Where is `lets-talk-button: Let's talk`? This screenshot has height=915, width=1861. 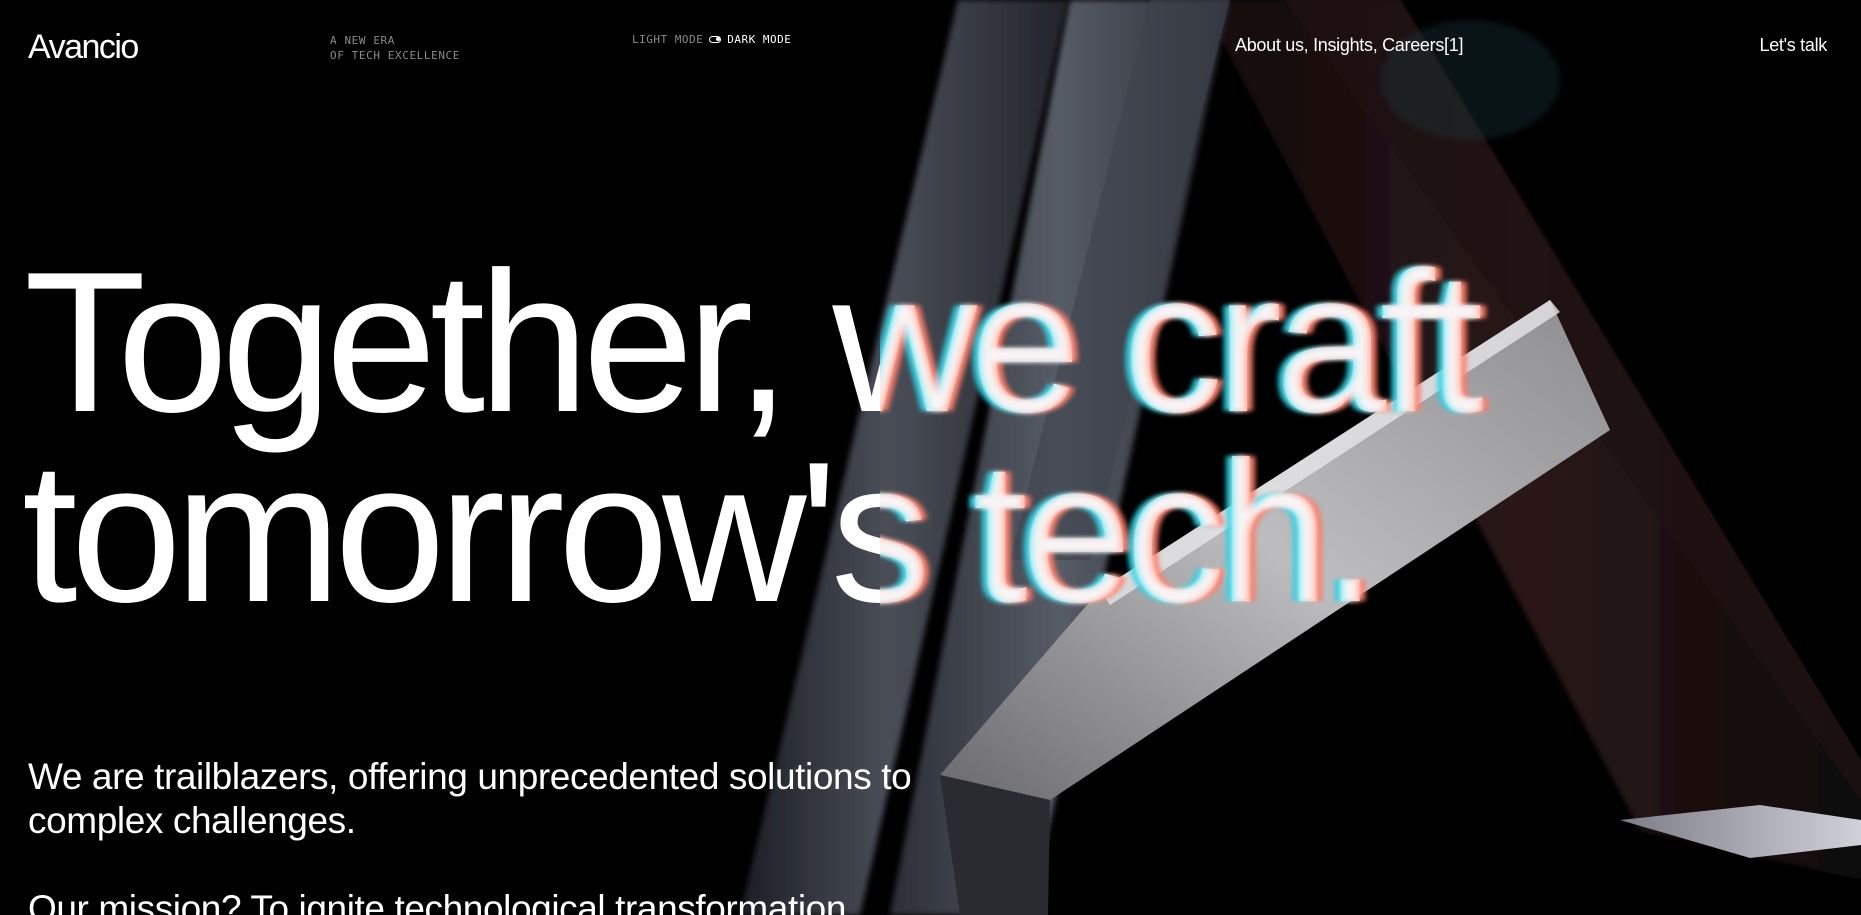 lets-talk-button: Let's talk is located at coordinates (1794, 45).